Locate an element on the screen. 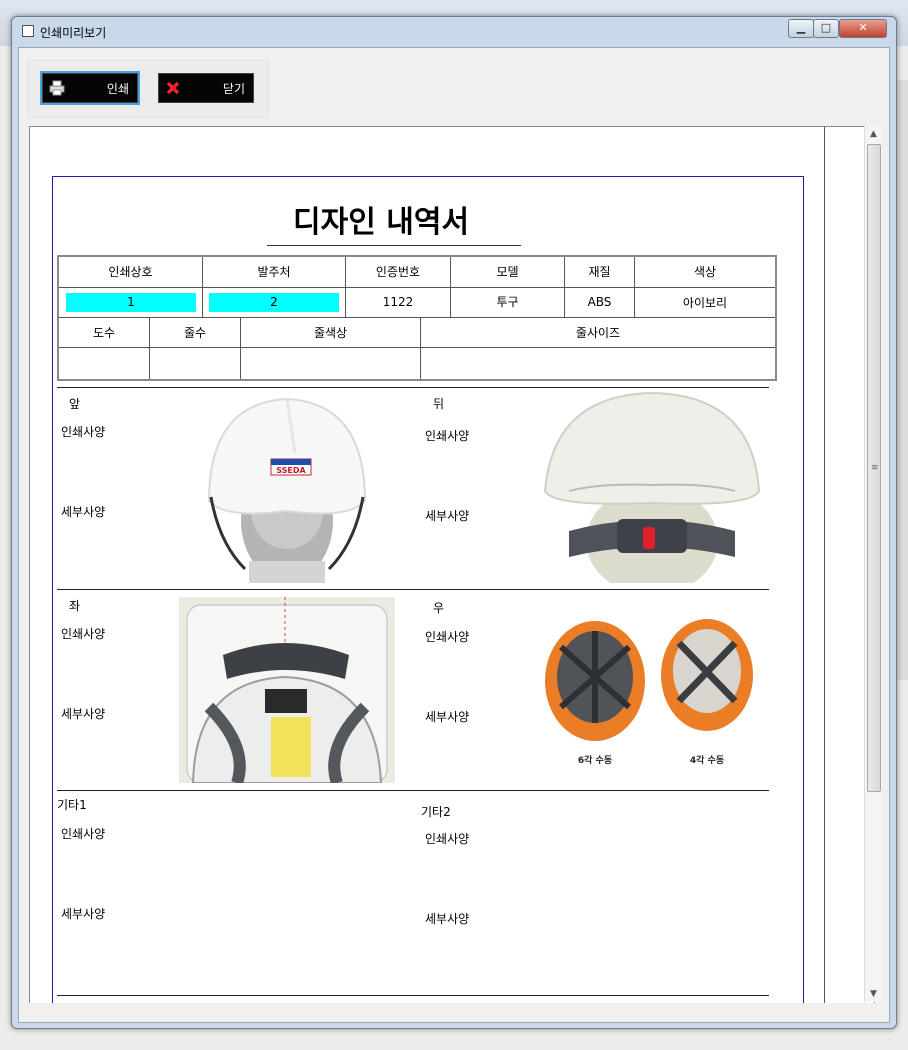  header-cell: 줄수 is located at coordinates (195, 333).